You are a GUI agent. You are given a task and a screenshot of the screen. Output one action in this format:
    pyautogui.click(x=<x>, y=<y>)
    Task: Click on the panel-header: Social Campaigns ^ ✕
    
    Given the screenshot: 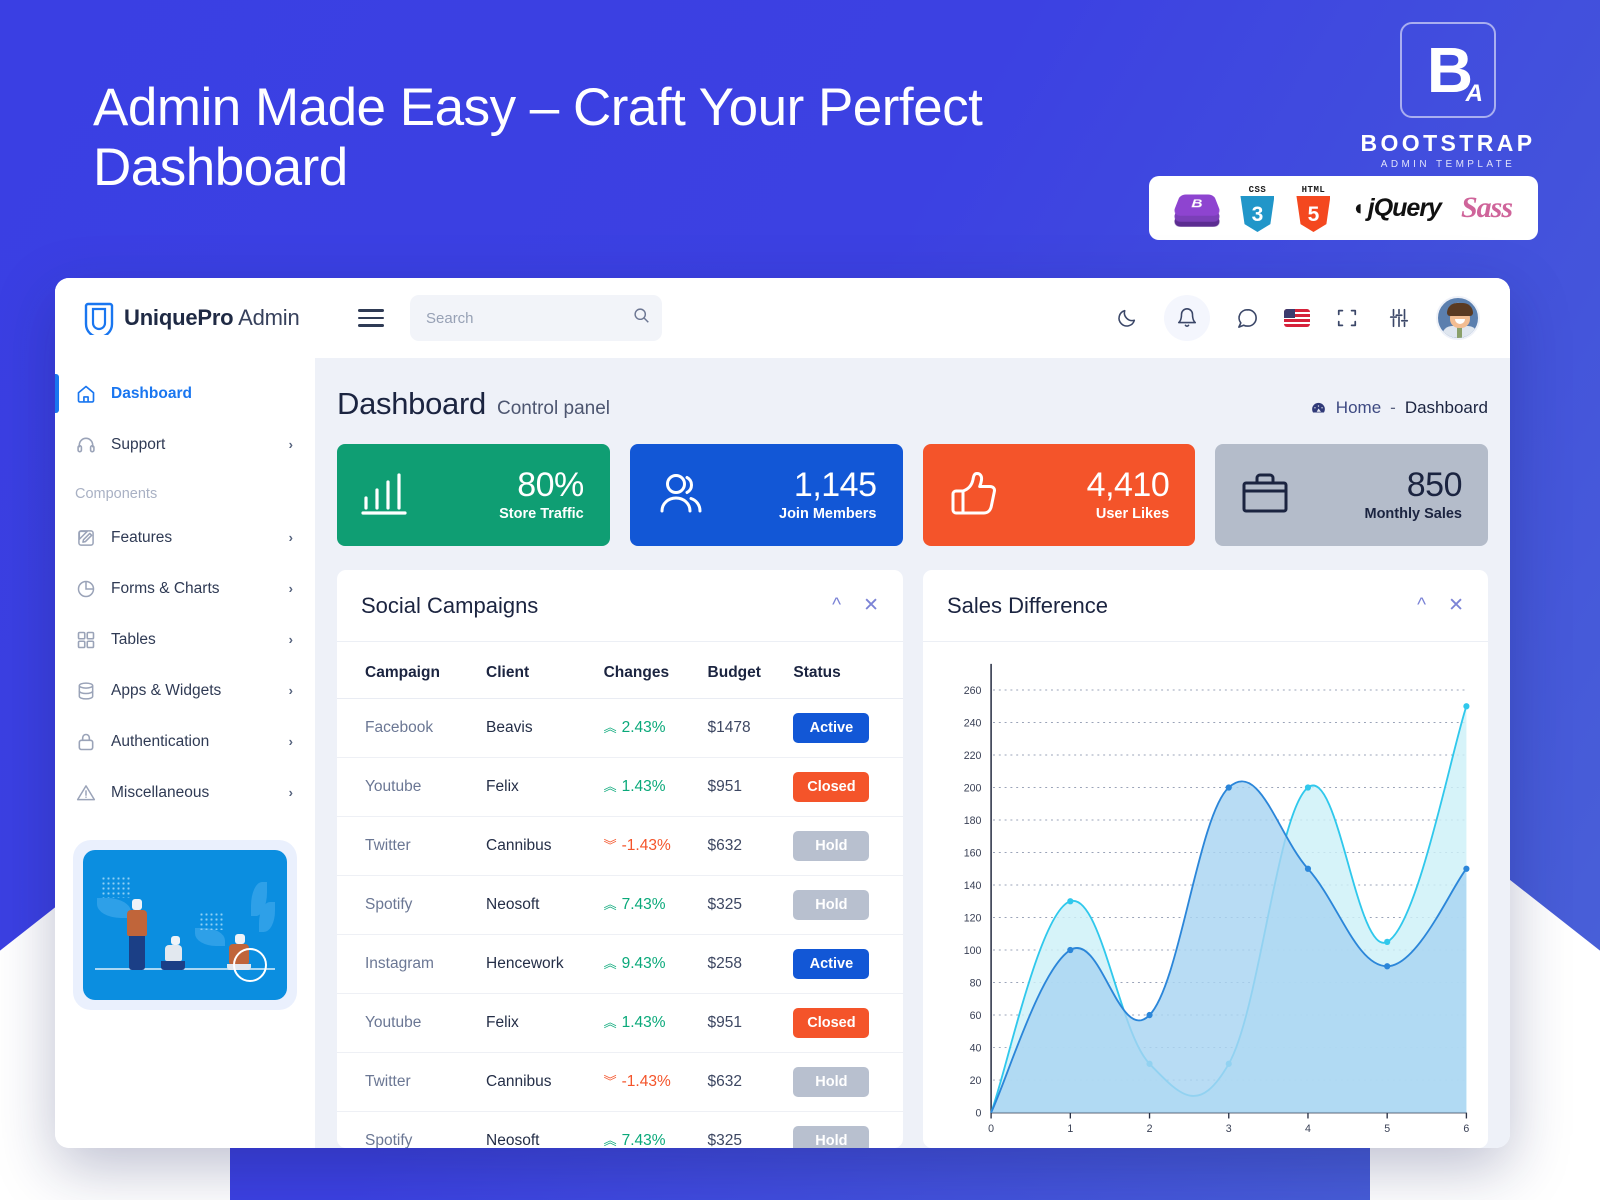 What is the action you would take?
    pyautogui.click(x=620, y=606)
    